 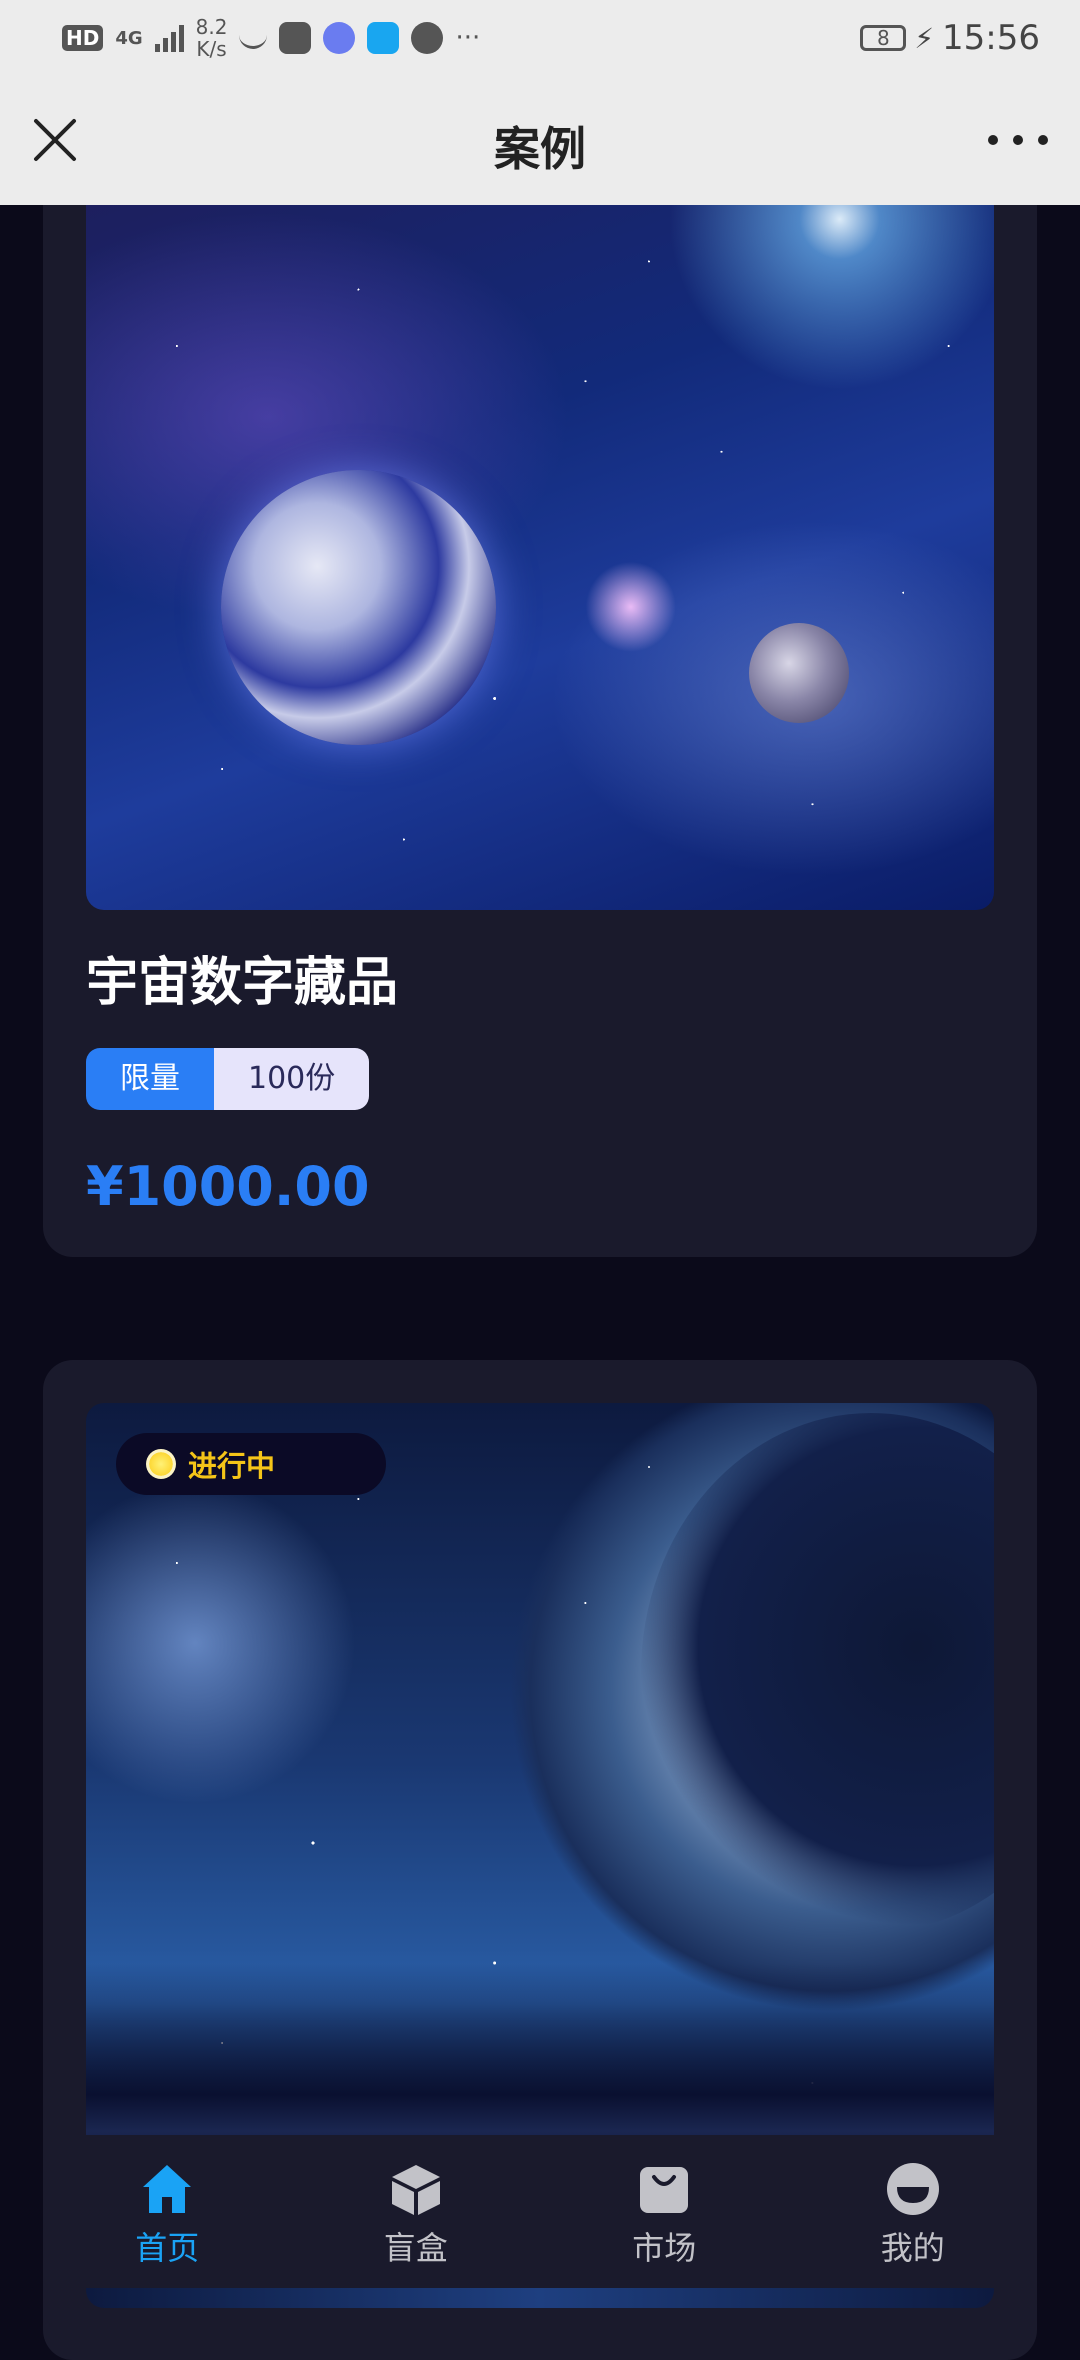 What do you see at coordinates (232, 1466) in the screenshot?
I see `status-text: 进行中` at bounding box center [232, 1466].